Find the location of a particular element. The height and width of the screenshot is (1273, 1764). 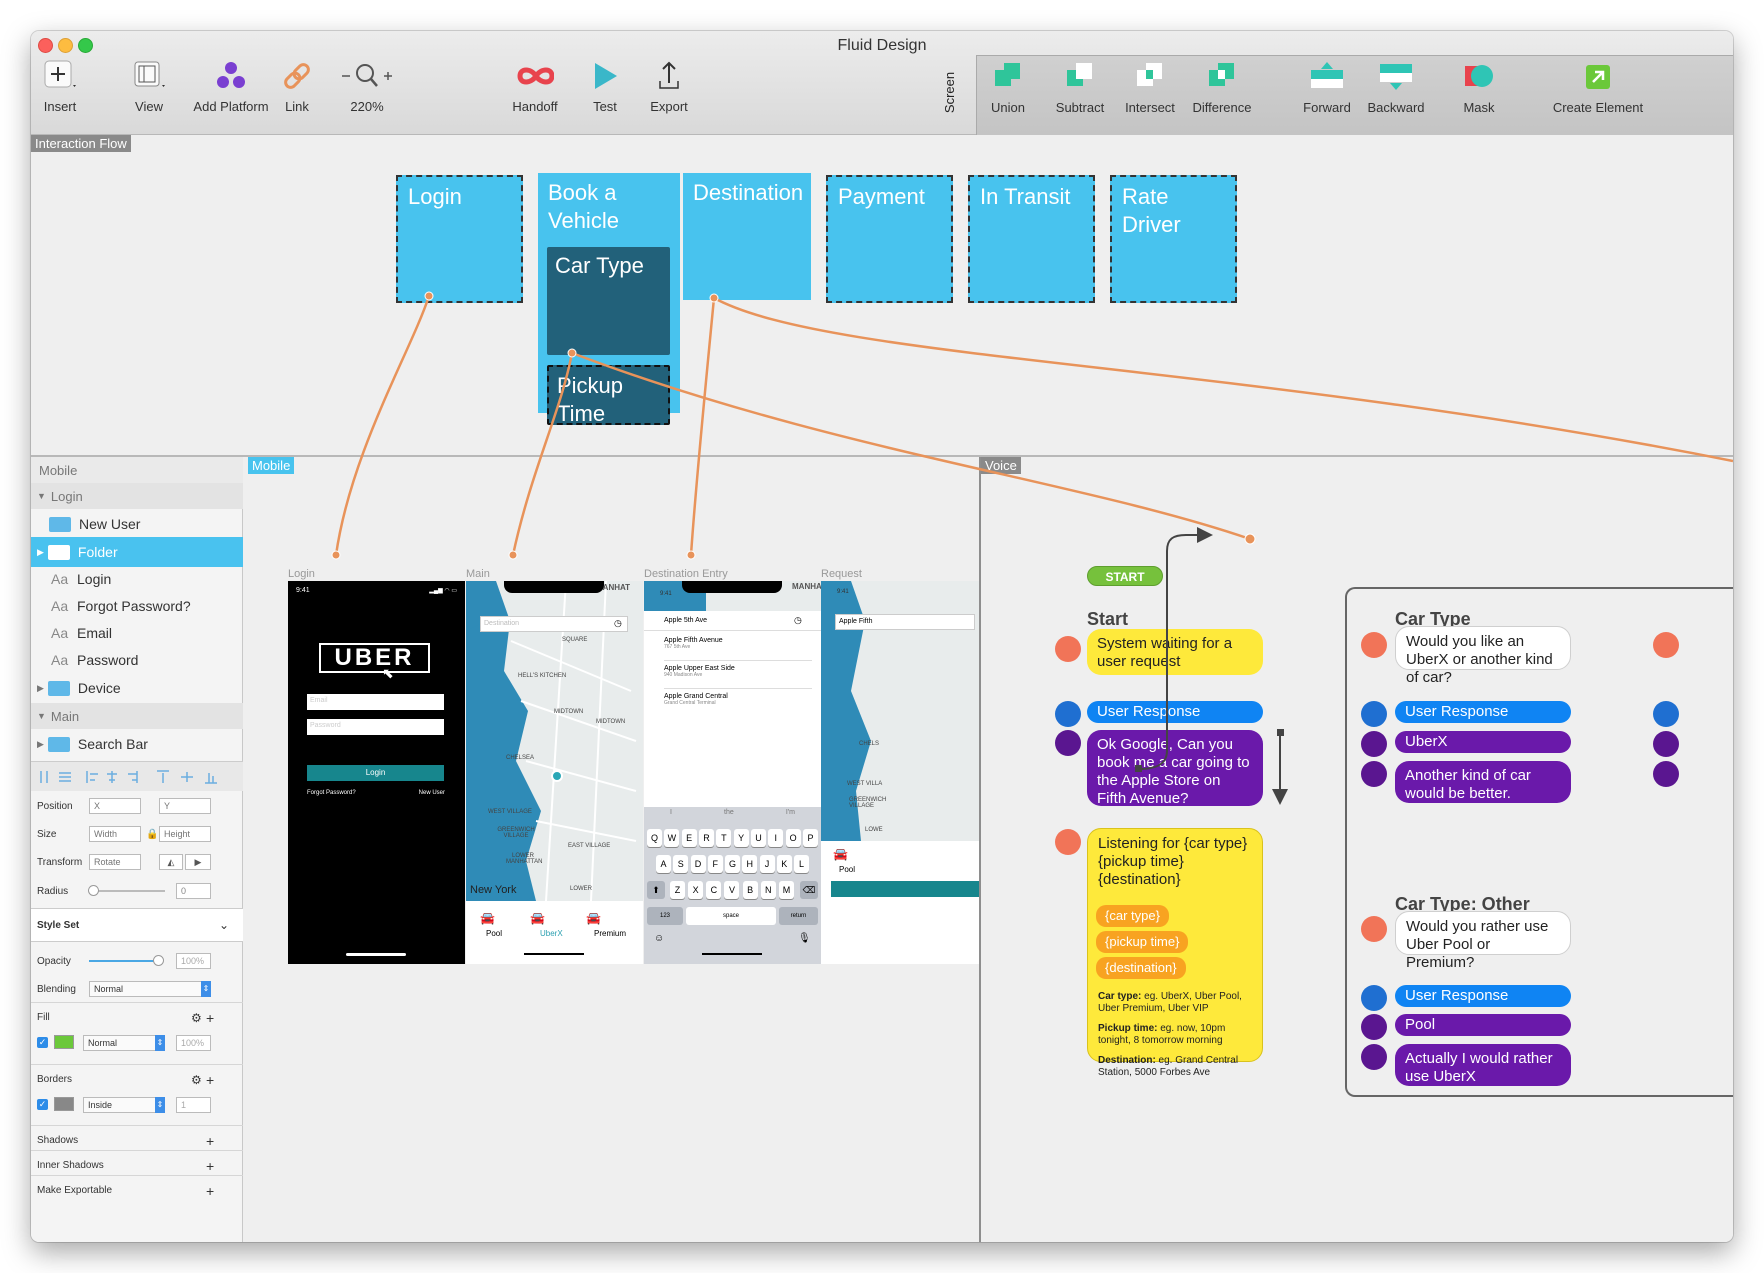

key-e: E is located at coordinates (689, 838).